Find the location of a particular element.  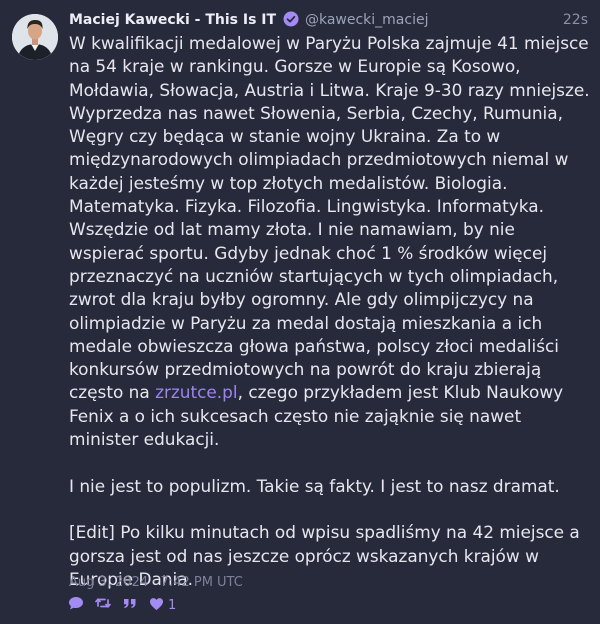

post-actions: 1 is located at coordinates (122, 605).